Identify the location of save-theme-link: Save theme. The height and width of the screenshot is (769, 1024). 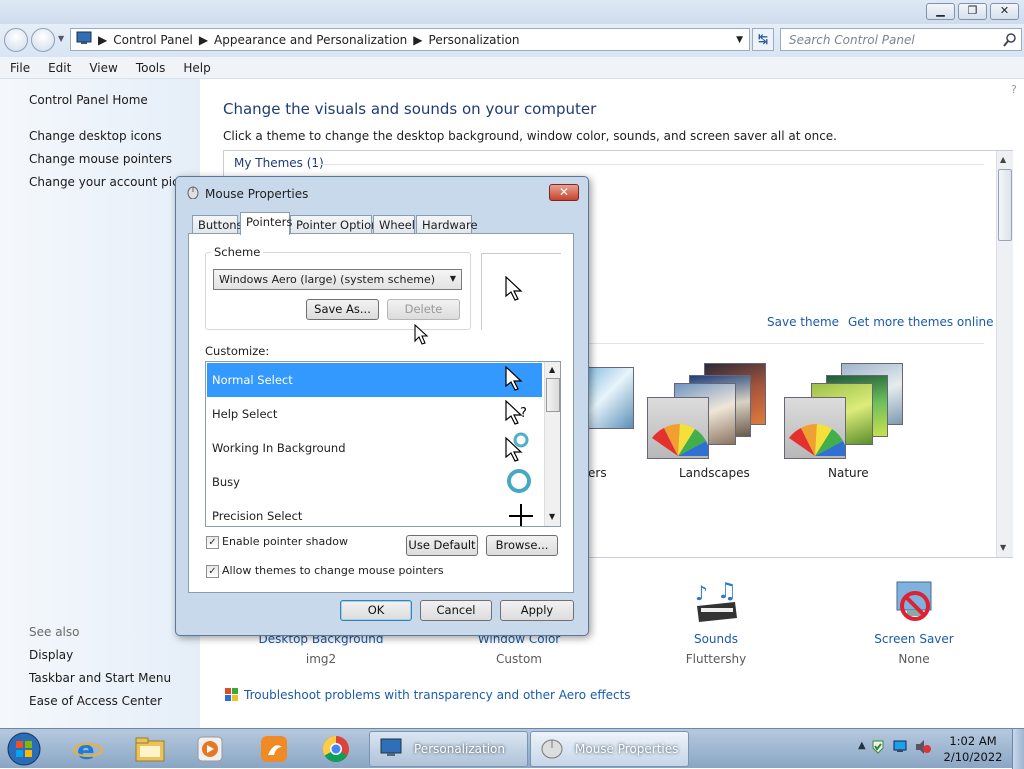
(803, 322).